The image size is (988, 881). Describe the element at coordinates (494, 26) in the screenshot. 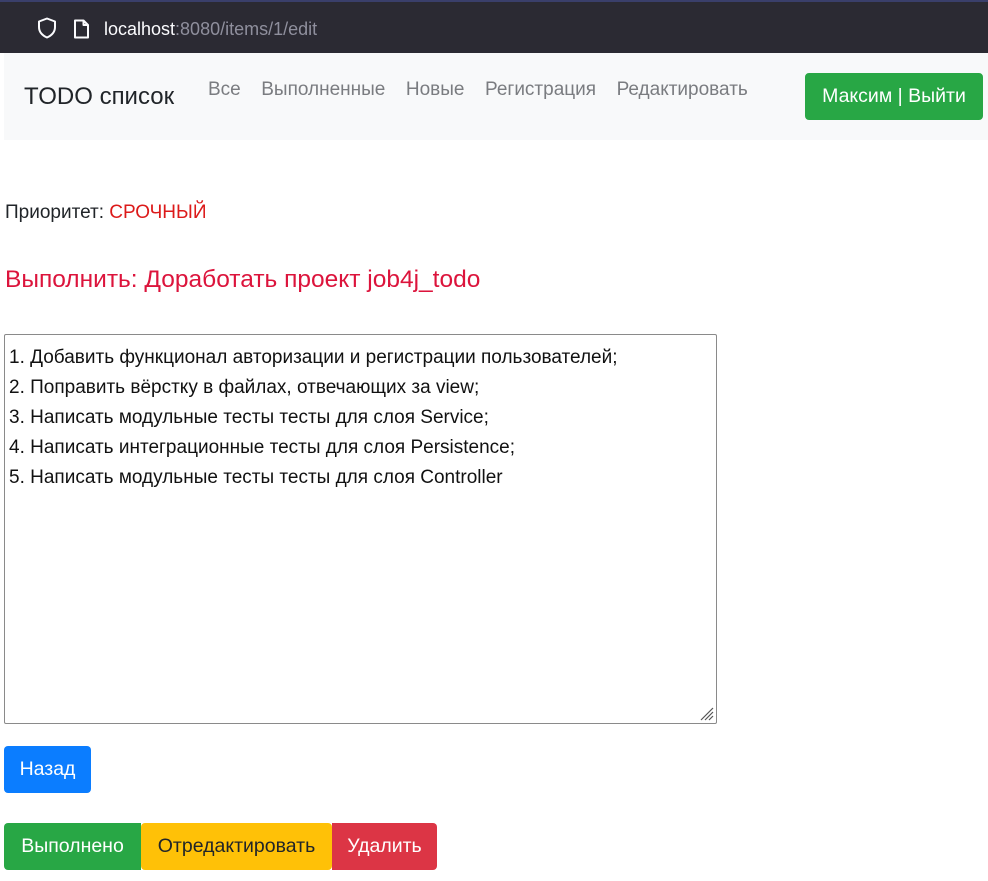

I see `browser-toolbar: localhost:8080/items/1/edit` at that location.